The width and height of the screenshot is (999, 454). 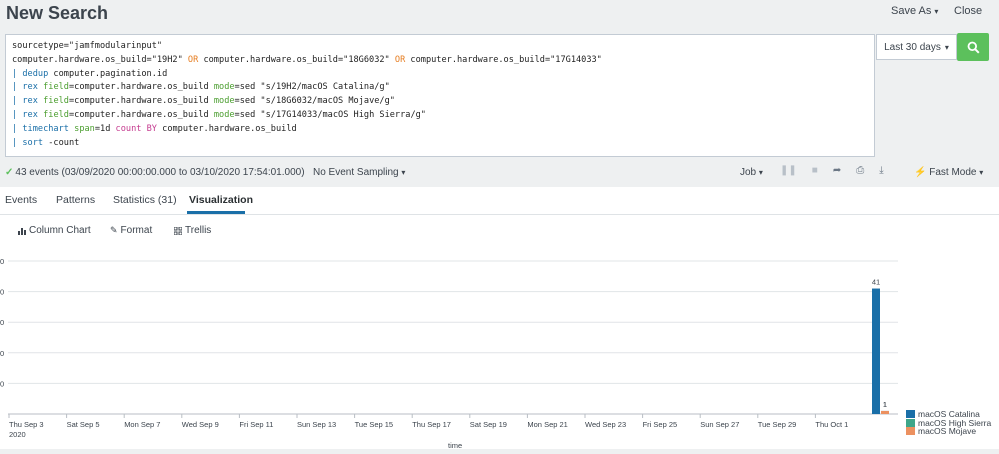 What do you see at coordinates (488, 424) in the screenshot?
I see `x-tick-label: Sat Sep 19` at bounding box center [488, 424].